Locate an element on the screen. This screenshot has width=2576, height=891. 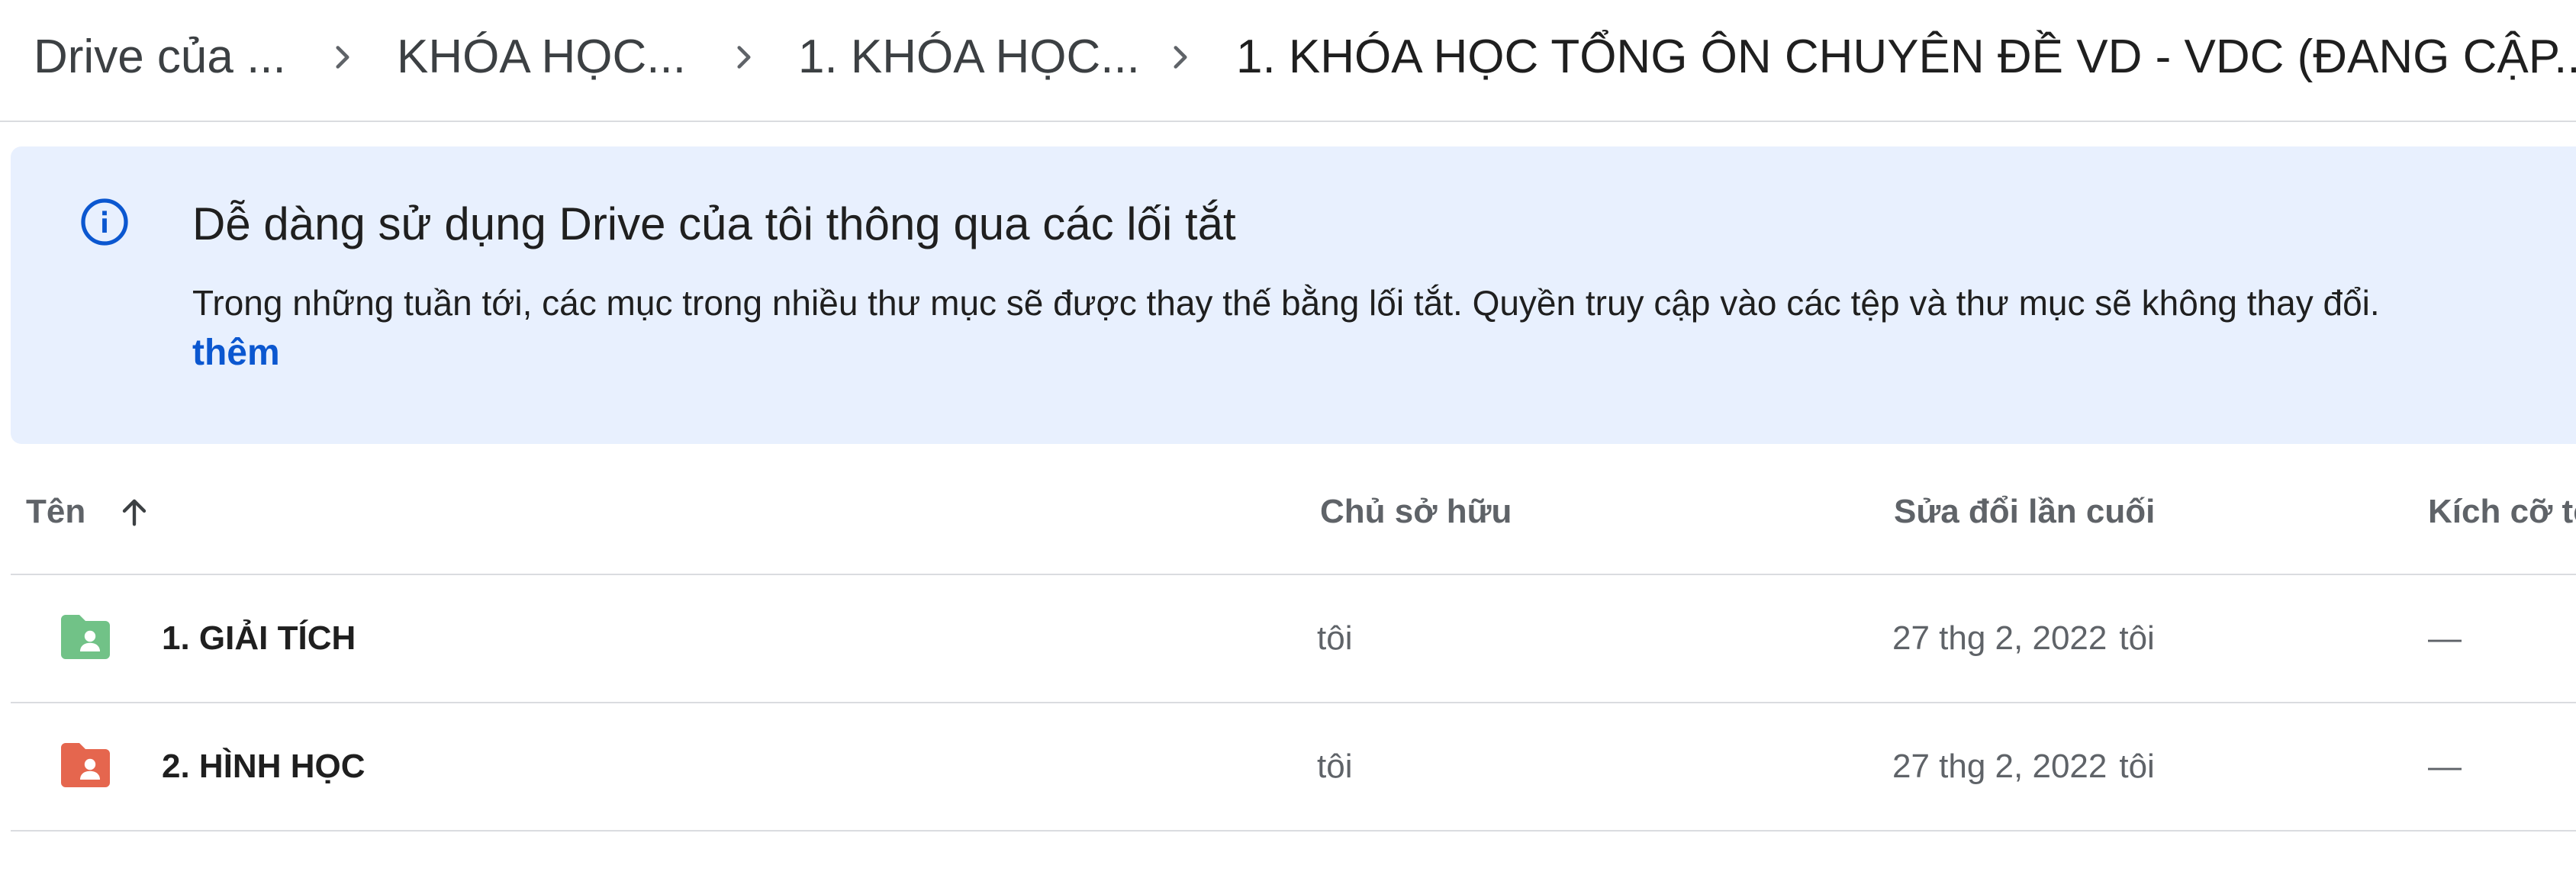
file-name: 1. GIẢI TÍCH is located at coordinates (259, 638).